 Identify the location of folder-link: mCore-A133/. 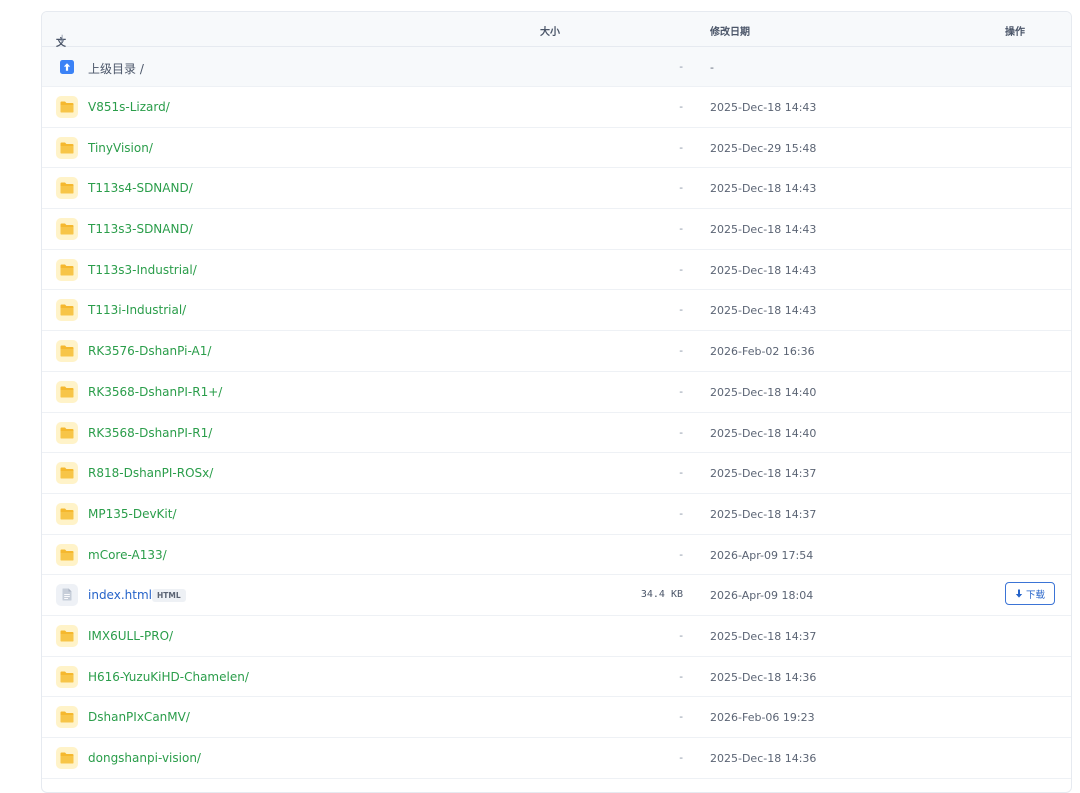
(127, 555).